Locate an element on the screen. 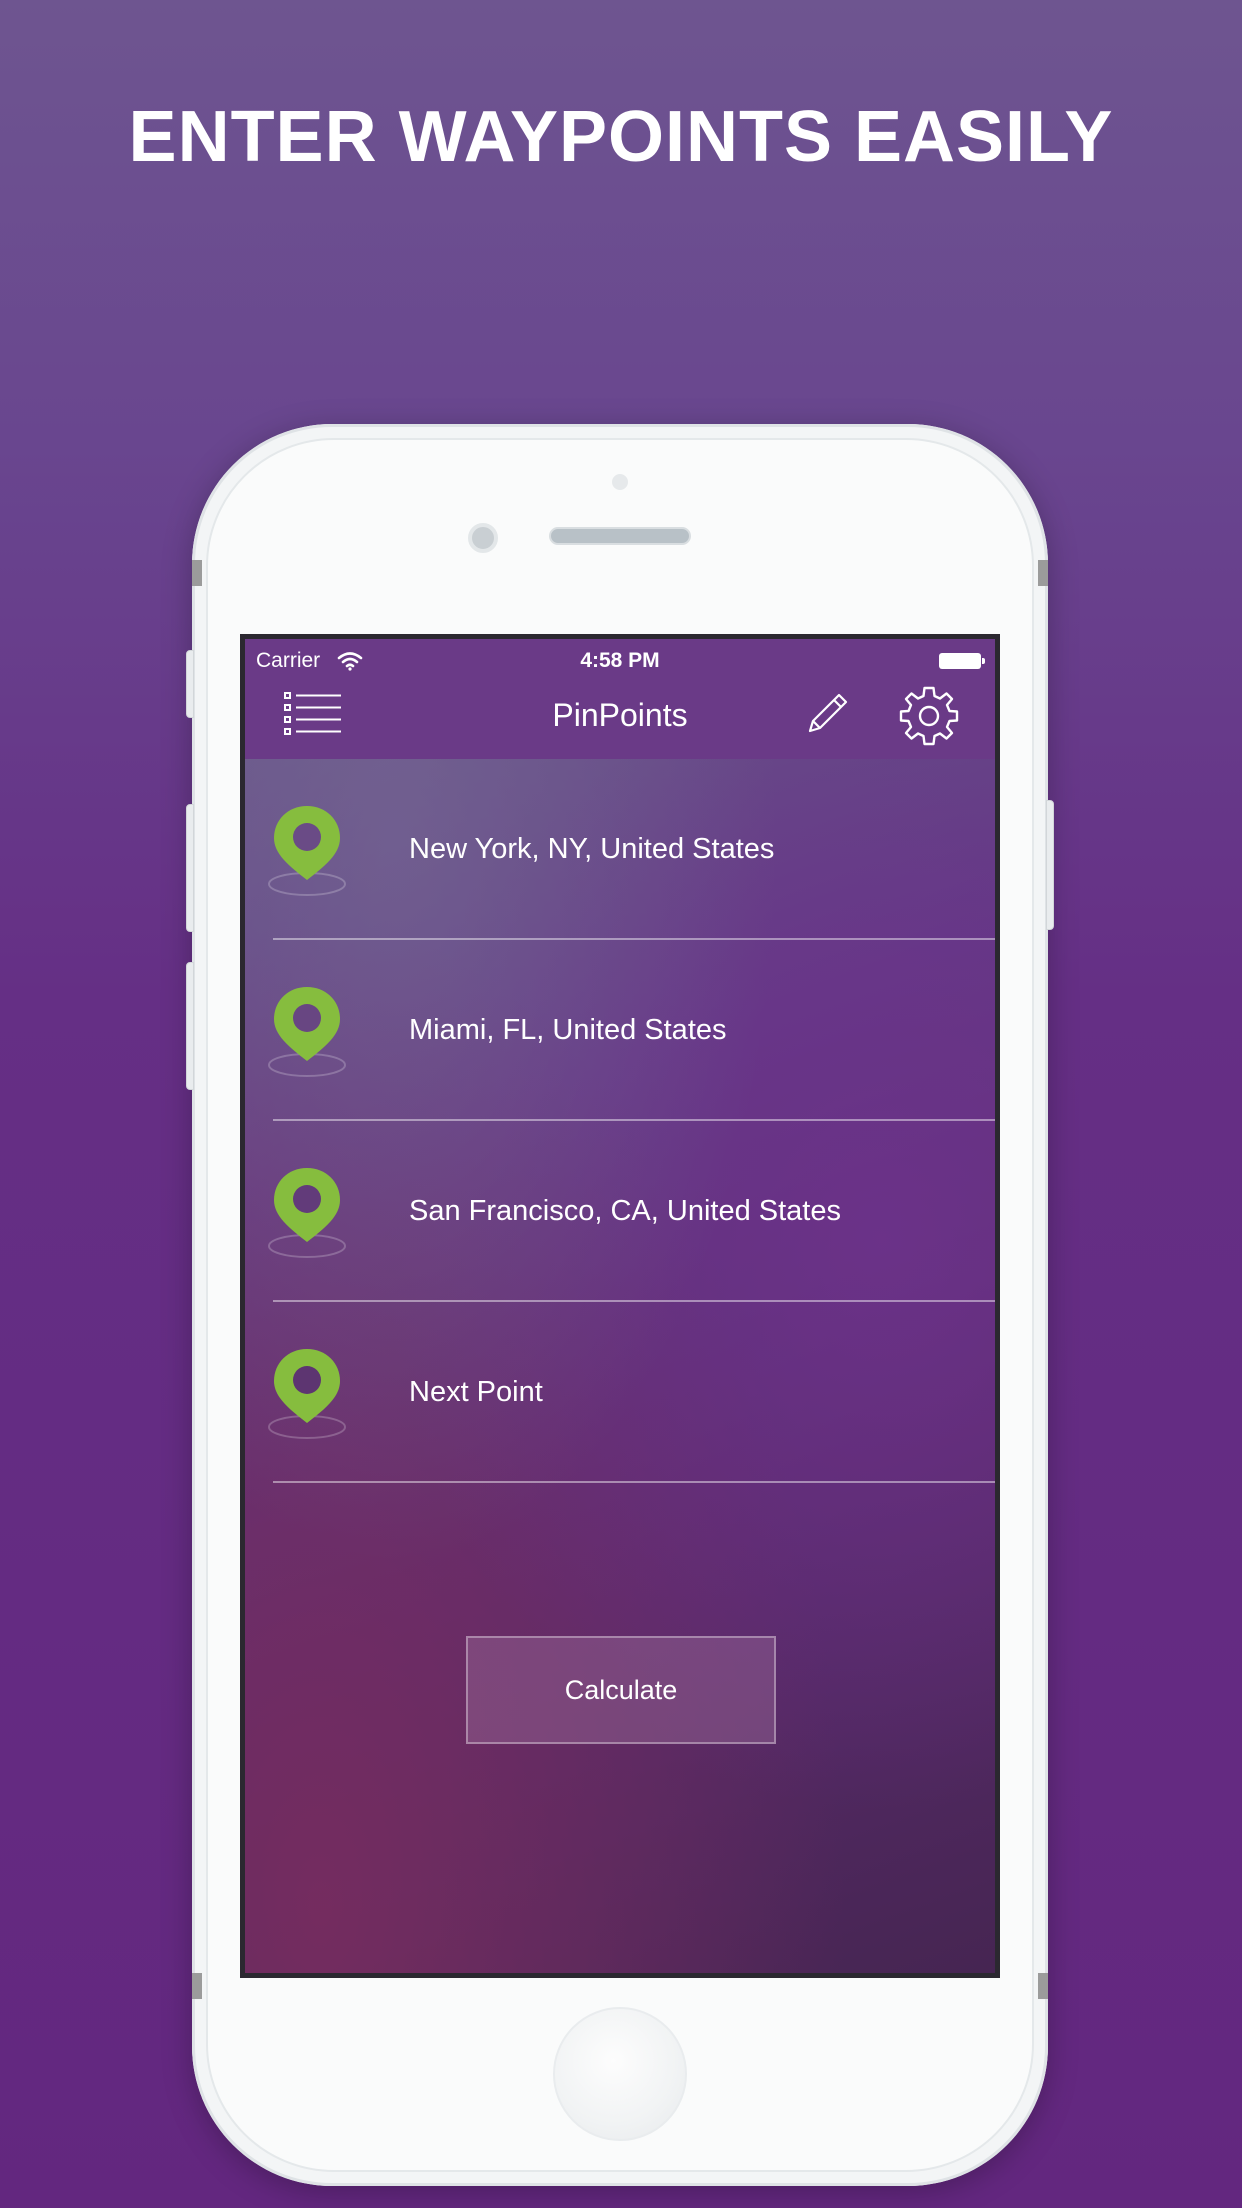 Image resolution: width=1242 pixels, height=2208 pixels. home-button is located at coordinates (620, 2074).